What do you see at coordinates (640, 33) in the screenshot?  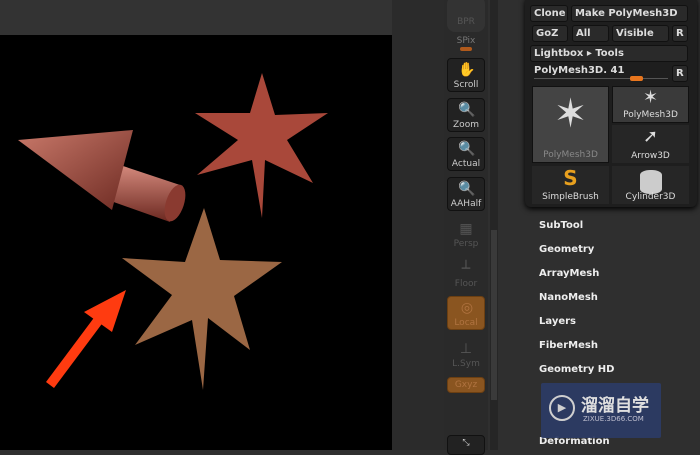 I see `goz-visible-button: Visible` at bounding box center [640, 33].